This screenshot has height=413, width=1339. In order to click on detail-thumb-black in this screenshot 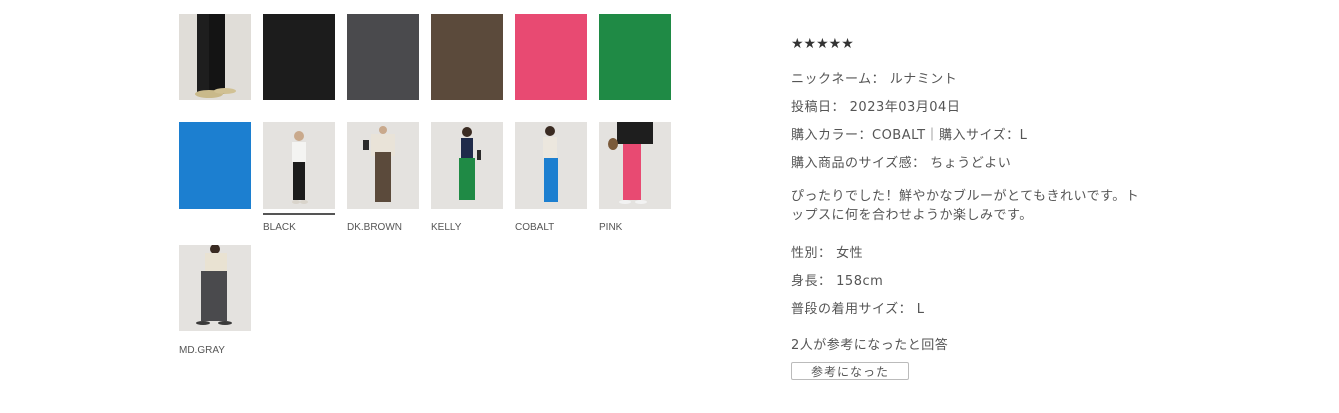, I will do `click(299, 57)`.